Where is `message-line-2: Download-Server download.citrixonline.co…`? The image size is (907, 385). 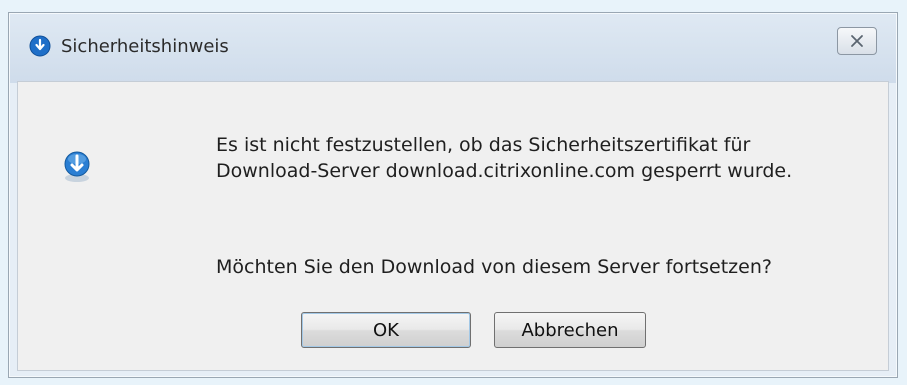
message-line-2: Download-Server download.citrixonline.co… is located at coordinates (504, 171).